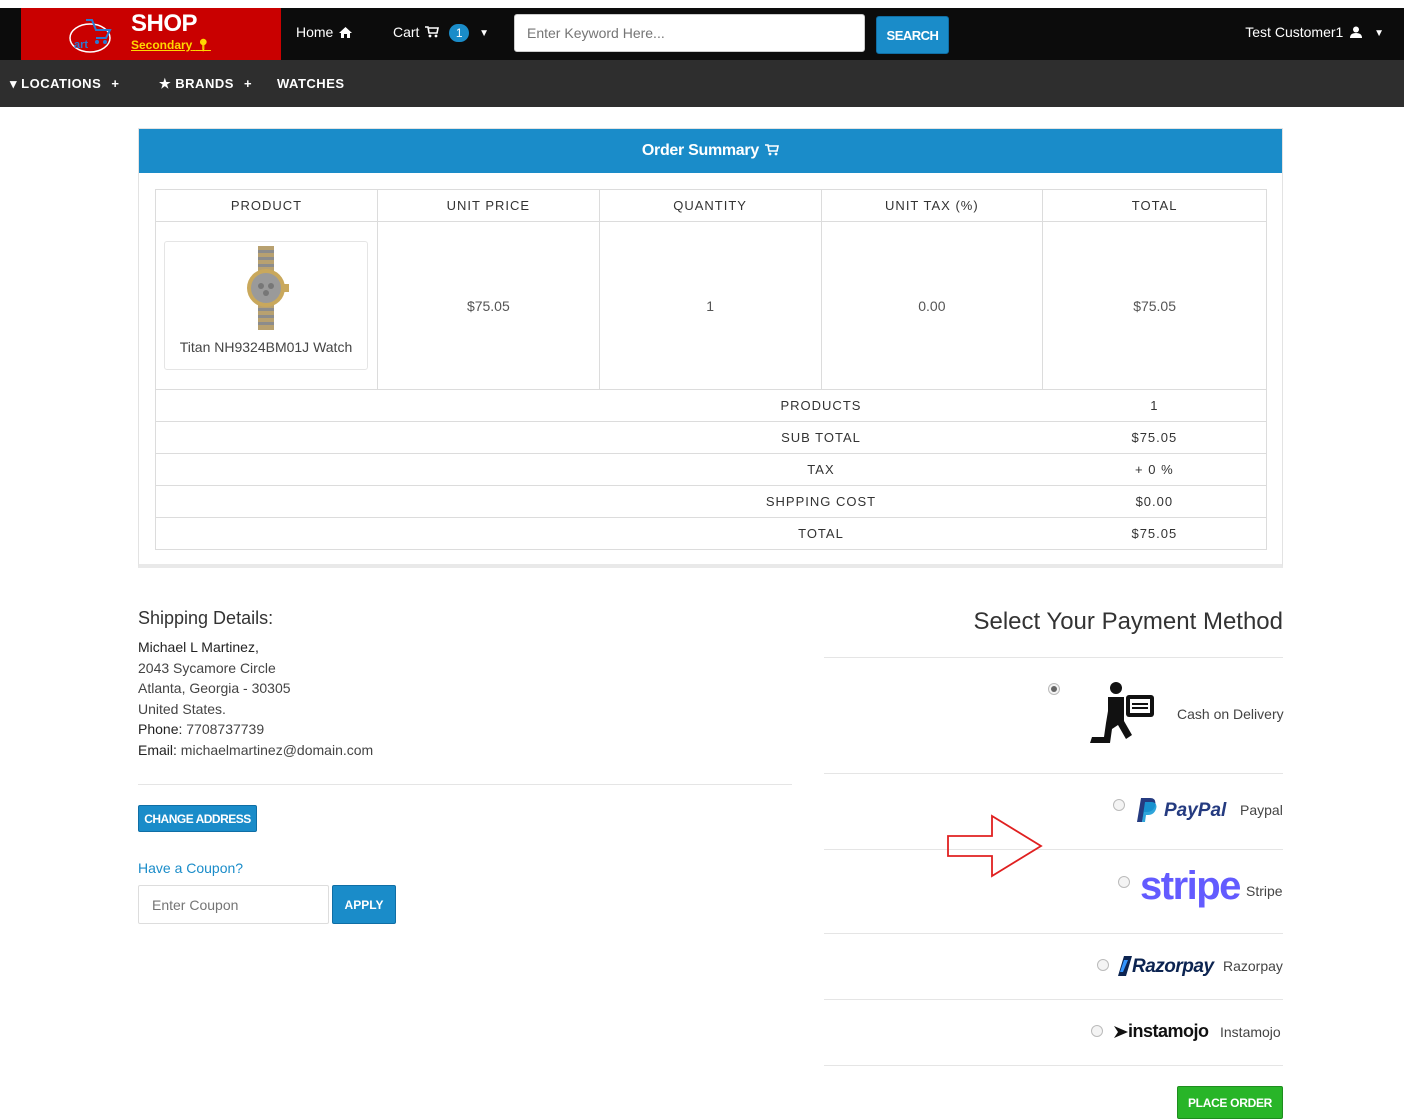 Image resolution: width=1404 pixels, height=1119 pixels. I want to click on category-nav: ▾ LOCATIONS + ★ BRANDS + WATCHES, so click(702, 83).